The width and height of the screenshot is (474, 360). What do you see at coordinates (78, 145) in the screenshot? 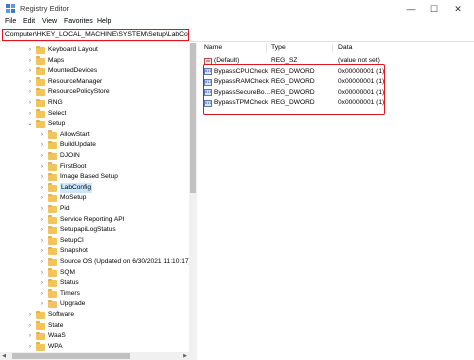
I see `tree-item-label: BuildUpdate` at bounding box center [78, 145].